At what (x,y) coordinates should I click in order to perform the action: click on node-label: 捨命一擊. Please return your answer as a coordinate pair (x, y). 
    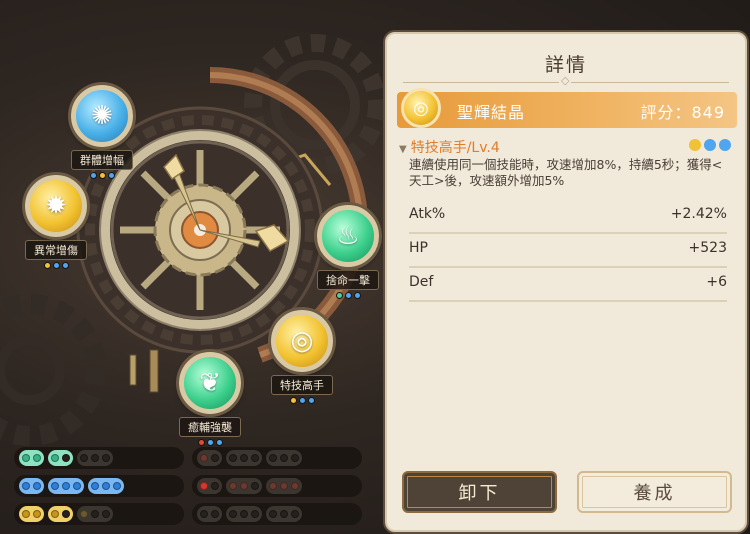
    Looking at the image, I should click on (348, 280).